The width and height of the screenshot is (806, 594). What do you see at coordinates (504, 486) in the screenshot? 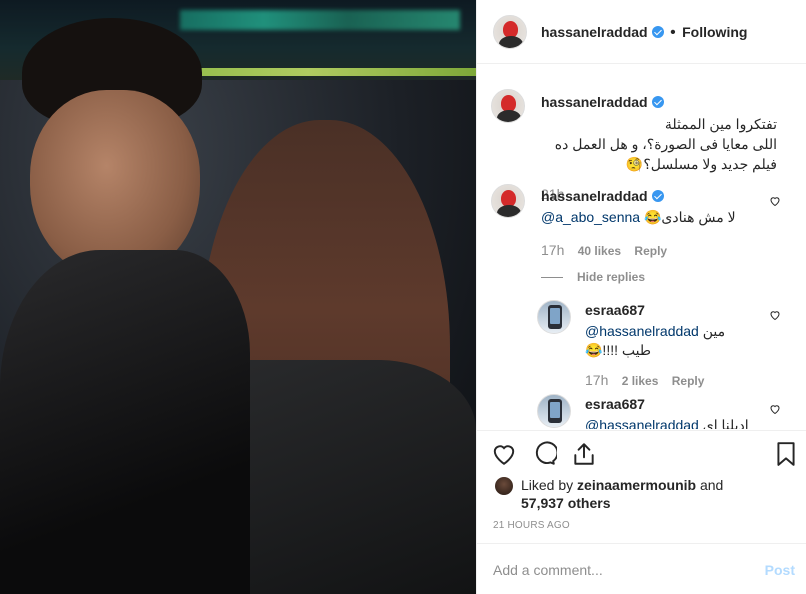
I see `liker-avatar` at bounding box center [504, 486].